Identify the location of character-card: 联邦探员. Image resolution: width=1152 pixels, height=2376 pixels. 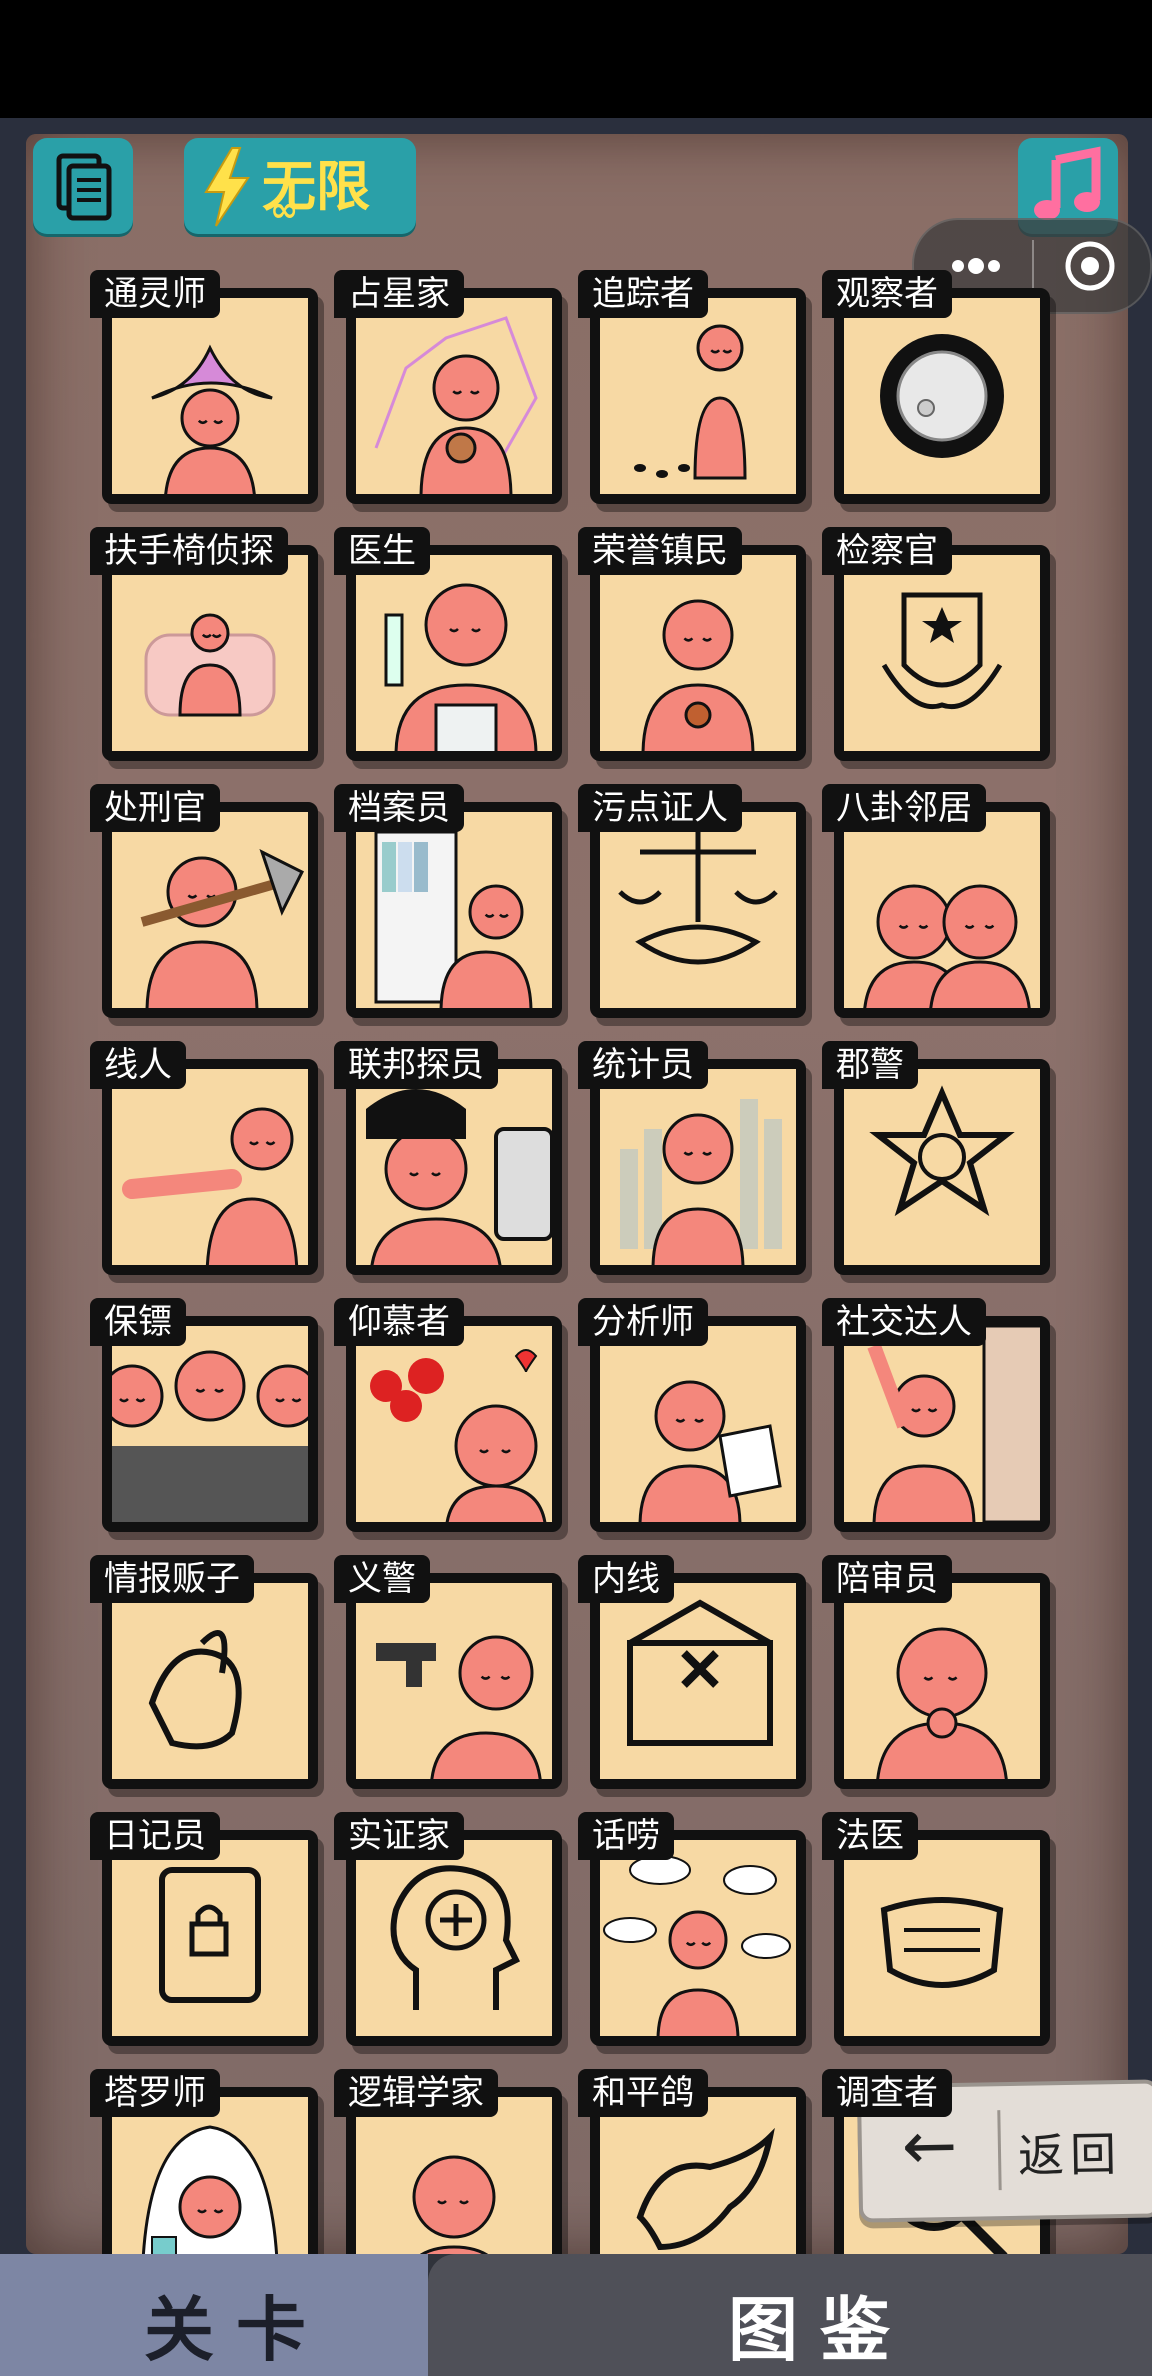
(438, 1169).